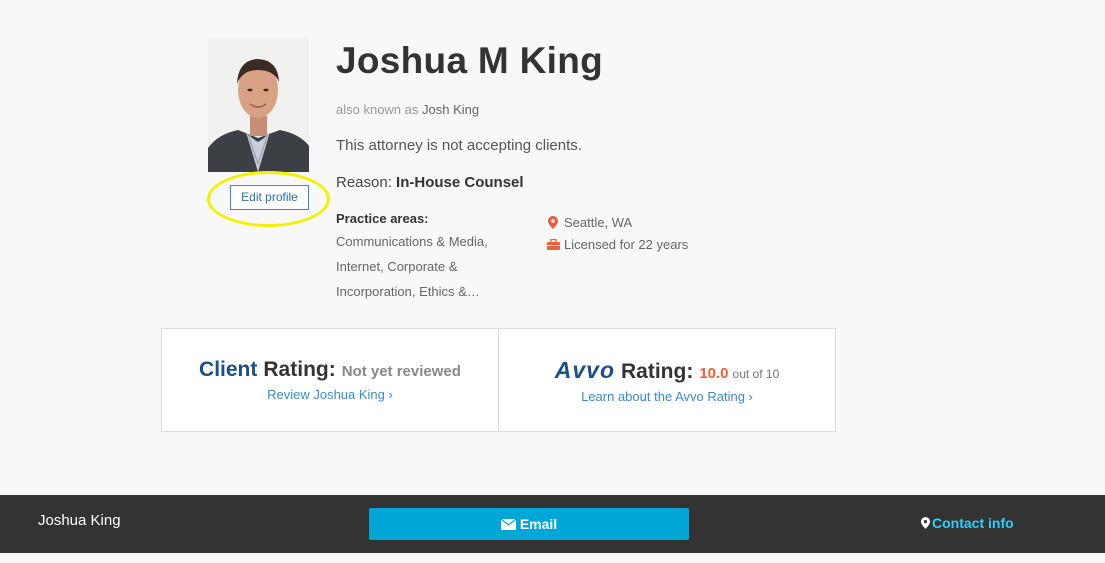  I want to click on location-text: Seattle, WA, so click(598, 222).